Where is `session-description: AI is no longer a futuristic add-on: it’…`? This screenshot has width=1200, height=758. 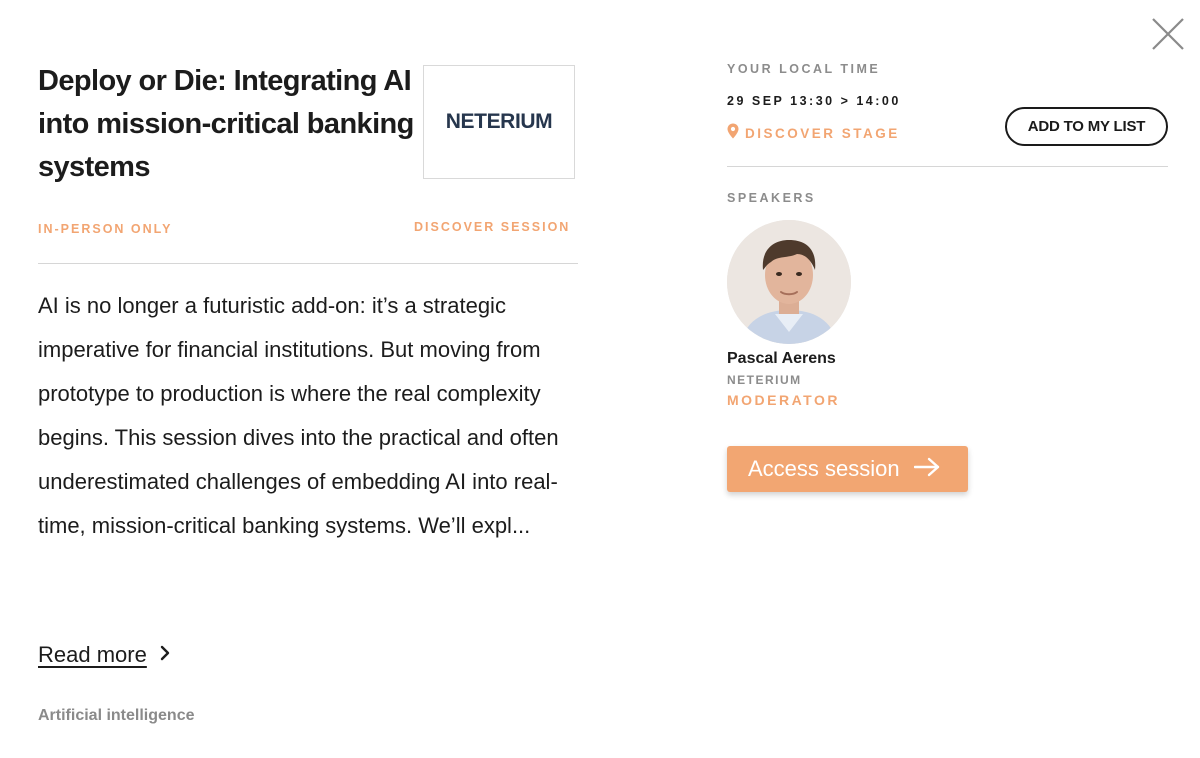 session-description: AI is no longer a futuristic add-on: it’… is located at coordinates (298, 415).